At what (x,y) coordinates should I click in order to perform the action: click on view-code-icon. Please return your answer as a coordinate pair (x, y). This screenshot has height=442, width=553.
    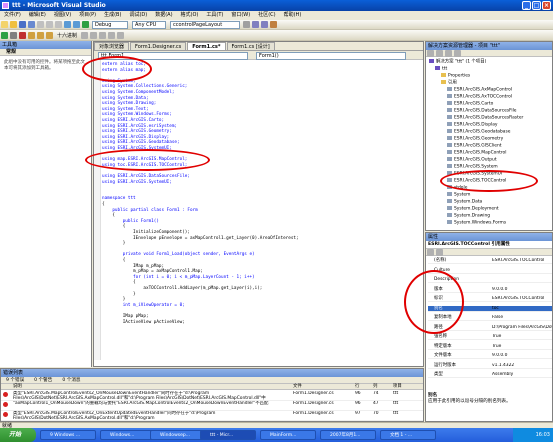
    Looking at the image, I should click on (457, 53).